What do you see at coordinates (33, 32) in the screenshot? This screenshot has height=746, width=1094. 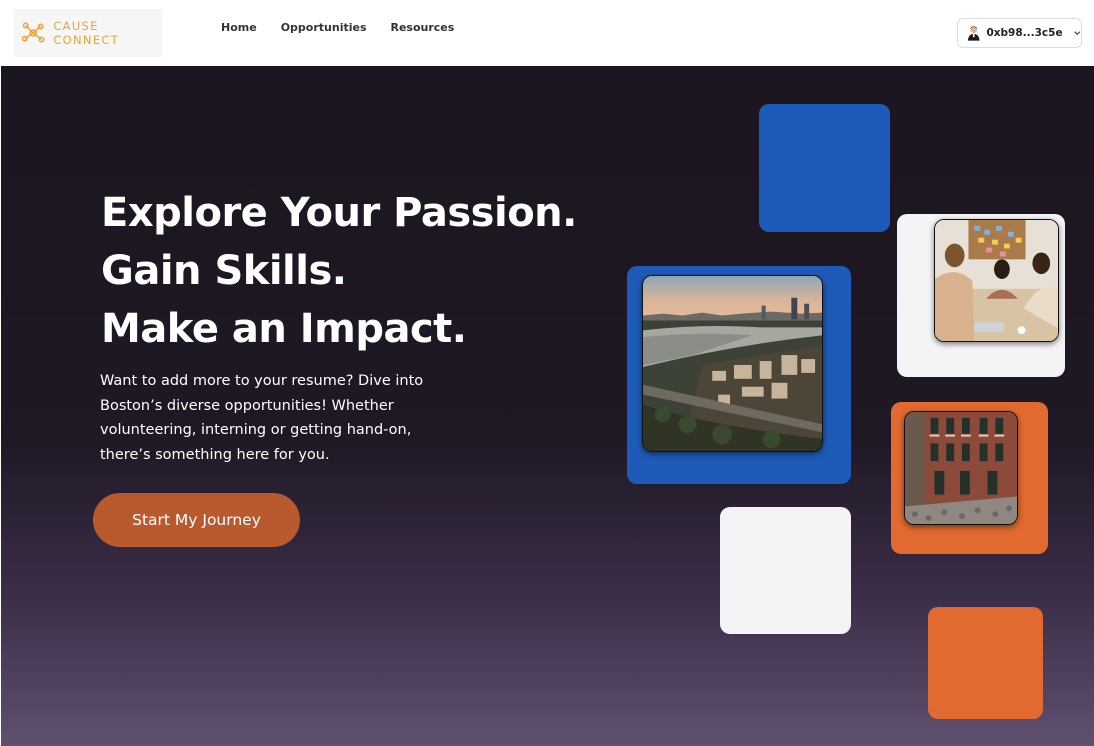 I see `network-logo-icon` at bounding box center [33, 32].